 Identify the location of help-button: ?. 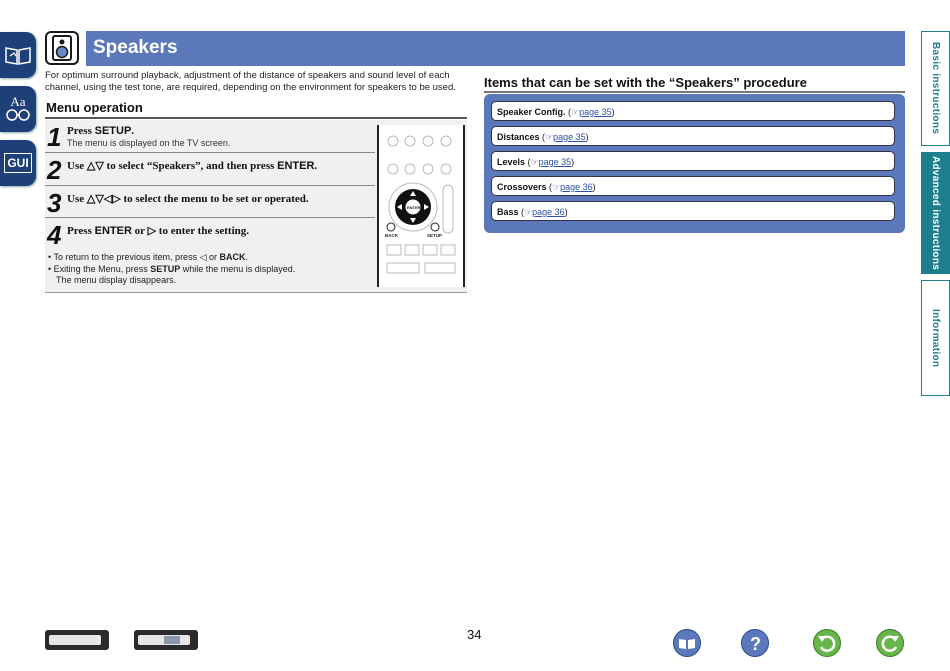
(755, 643).